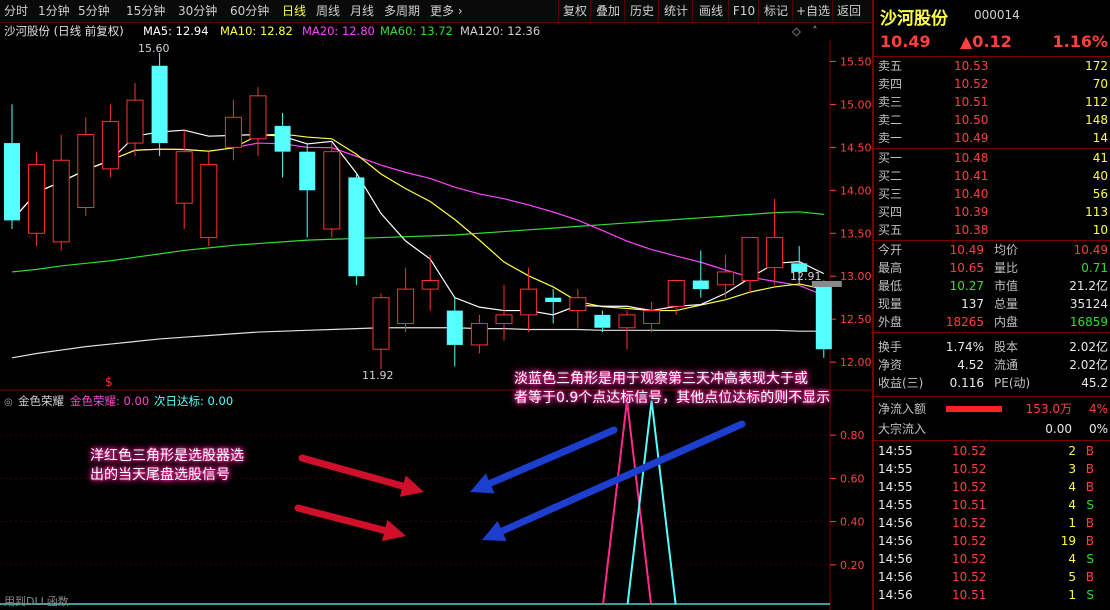  Describe the element at coordinates (890, 138) in the screenshot. I see `ask-label: 卖一` at that location.